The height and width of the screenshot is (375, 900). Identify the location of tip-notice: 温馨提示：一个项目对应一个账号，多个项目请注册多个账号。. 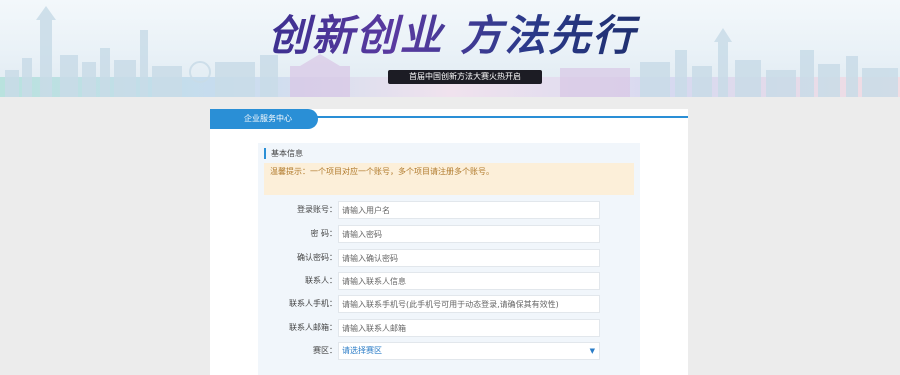
(449, 179).